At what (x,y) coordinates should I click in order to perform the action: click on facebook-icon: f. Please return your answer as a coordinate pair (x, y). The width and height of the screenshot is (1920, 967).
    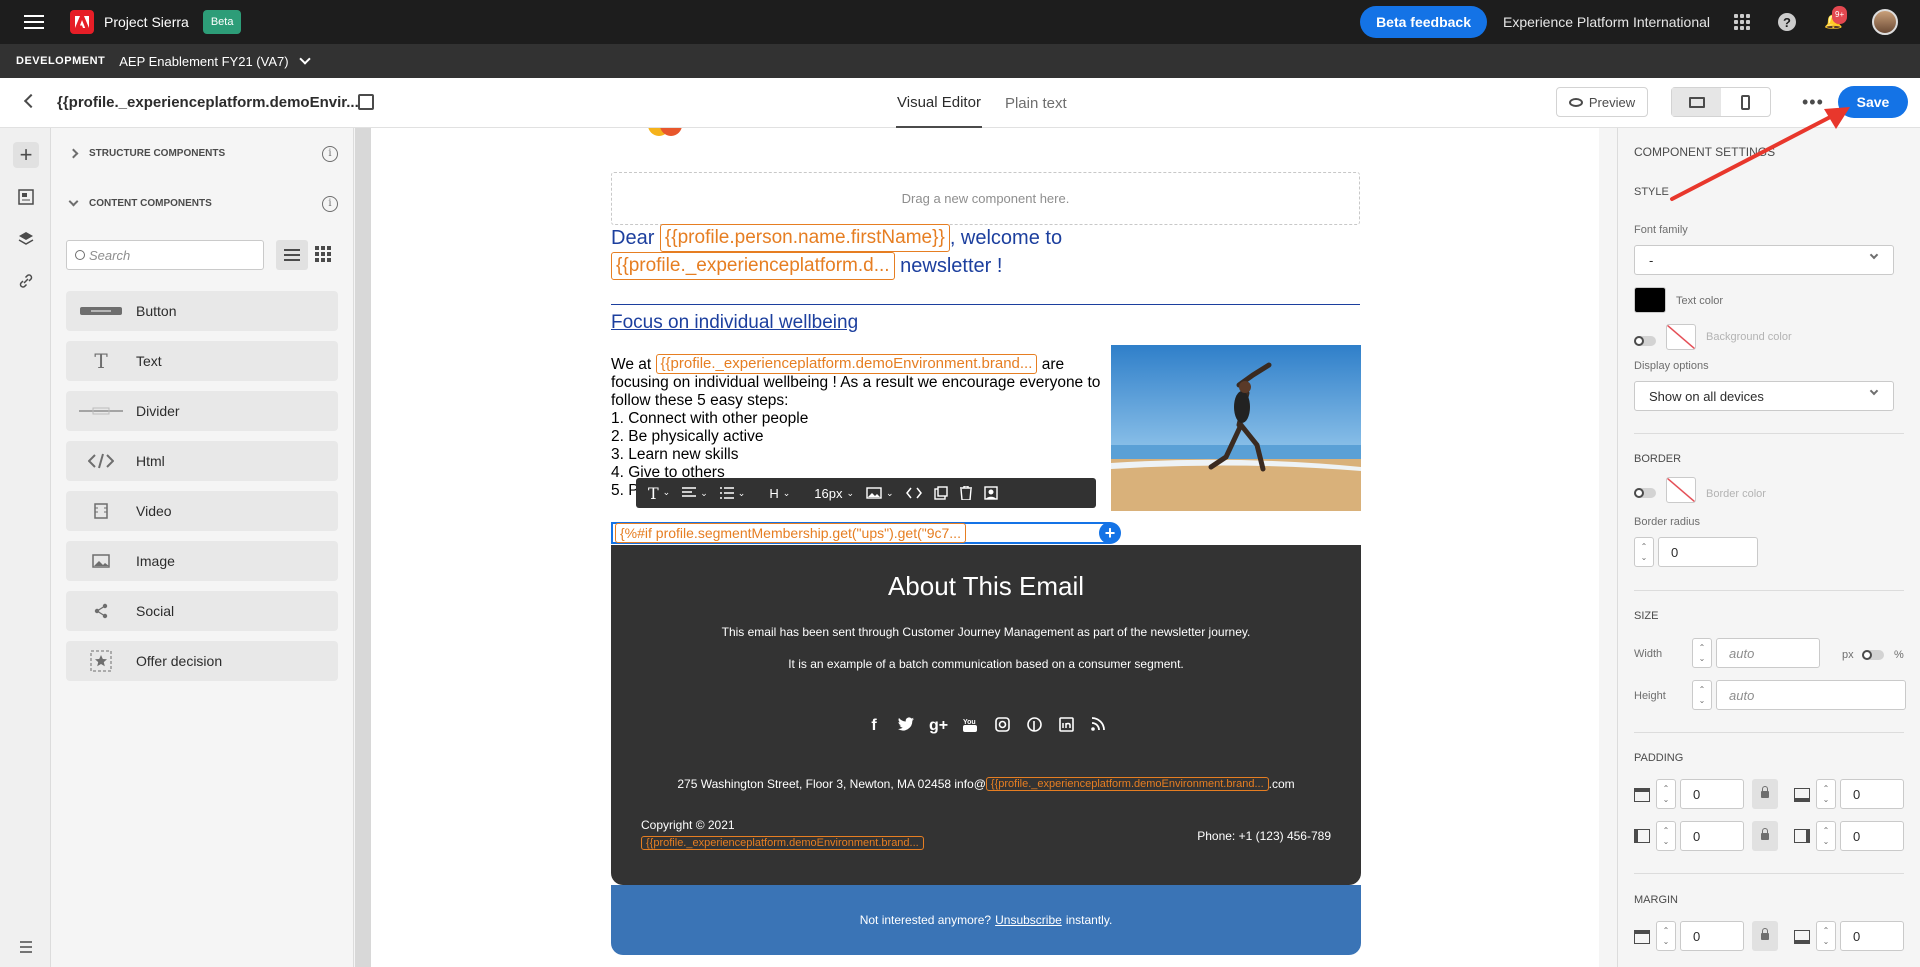
    Looking at the image, I should click on (874, 727).